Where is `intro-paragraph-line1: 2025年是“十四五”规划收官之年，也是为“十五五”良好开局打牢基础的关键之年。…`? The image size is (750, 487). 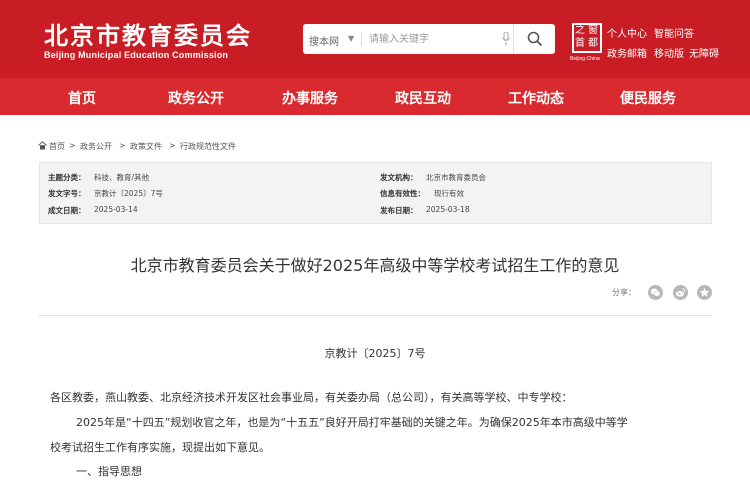 intro-paragraph-line1: 2025年是“十四五”规划收官之年，也是为“十五五”良好开局打牢基础的关键之年。… is located at coordinates (352, 422).